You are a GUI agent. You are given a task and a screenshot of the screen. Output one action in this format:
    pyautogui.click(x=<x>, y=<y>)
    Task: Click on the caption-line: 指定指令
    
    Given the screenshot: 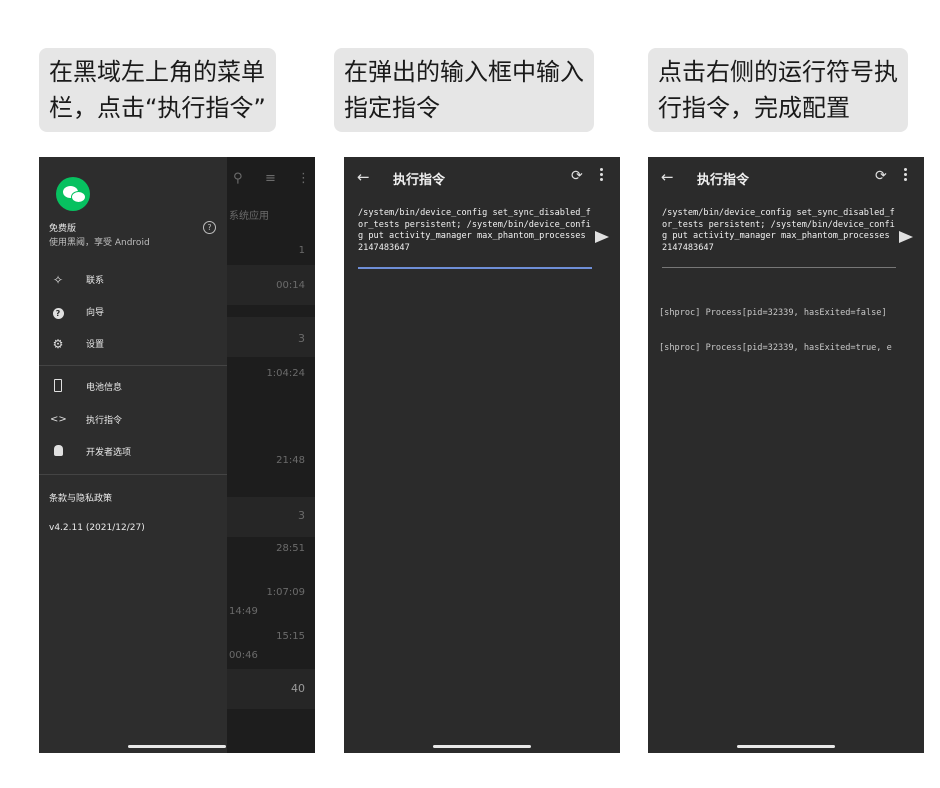 What is the action you would take?
    pyautogui.click(x=392, y=108)
    